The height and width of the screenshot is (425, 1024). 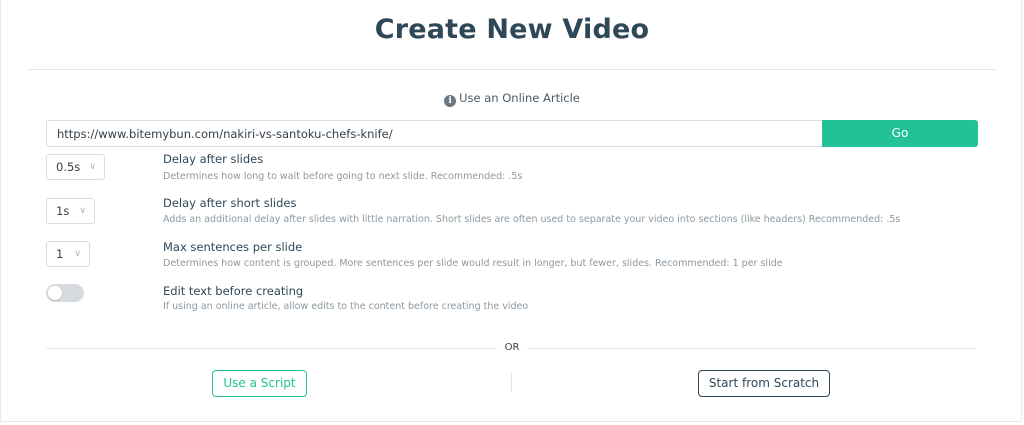 I want to click on online-article-label: Use an Online Article, so click(x=519, y=98).